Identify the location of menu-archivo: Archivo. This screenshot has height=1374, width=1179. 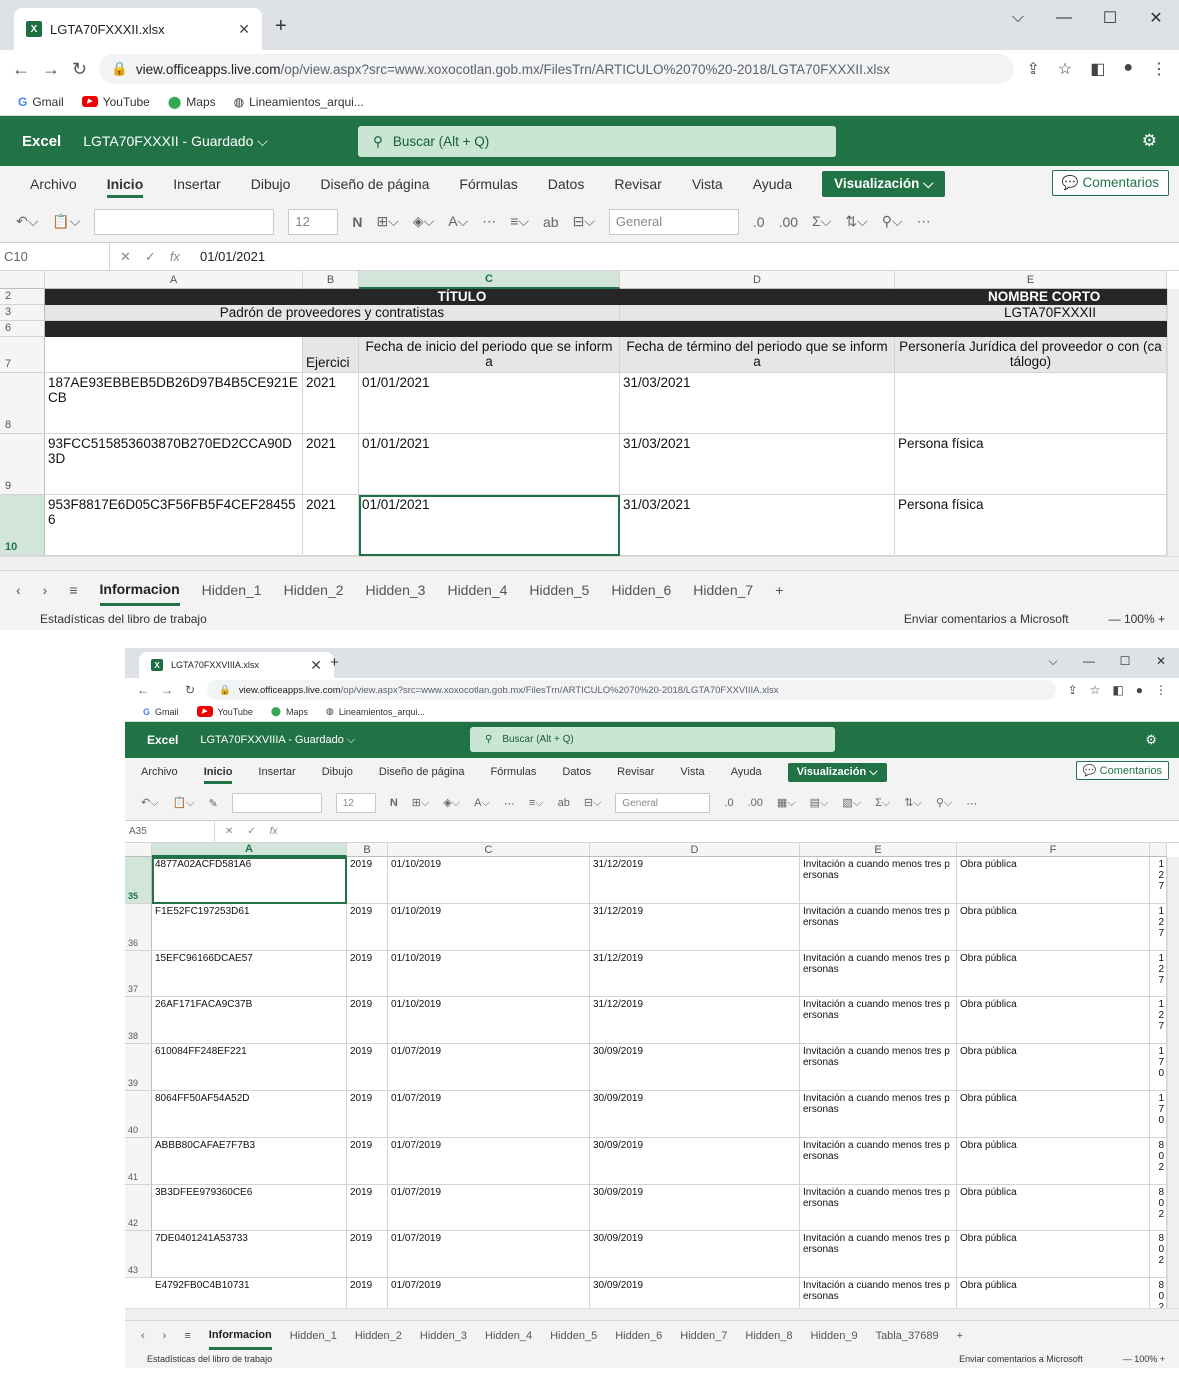
(159, 772).